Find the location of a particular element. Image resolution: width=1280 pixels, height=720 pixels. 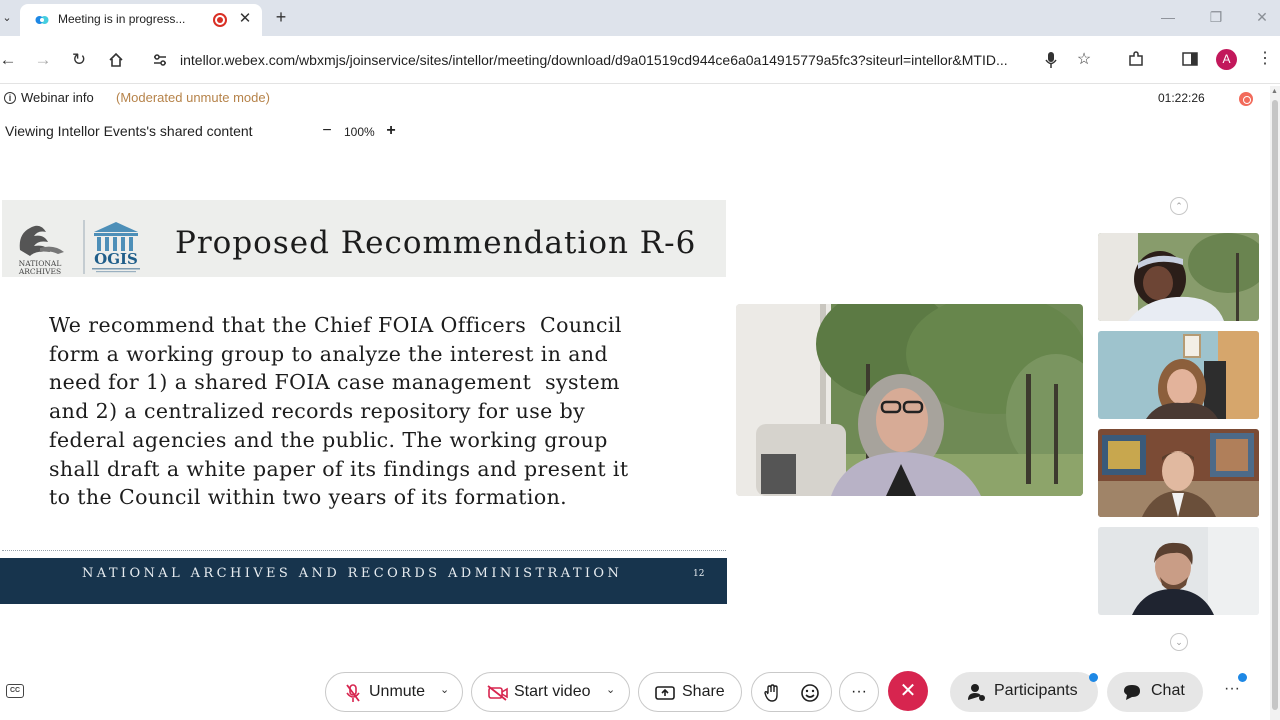

leave-meeting-button: ✕ is located at coordinates (908, 691).